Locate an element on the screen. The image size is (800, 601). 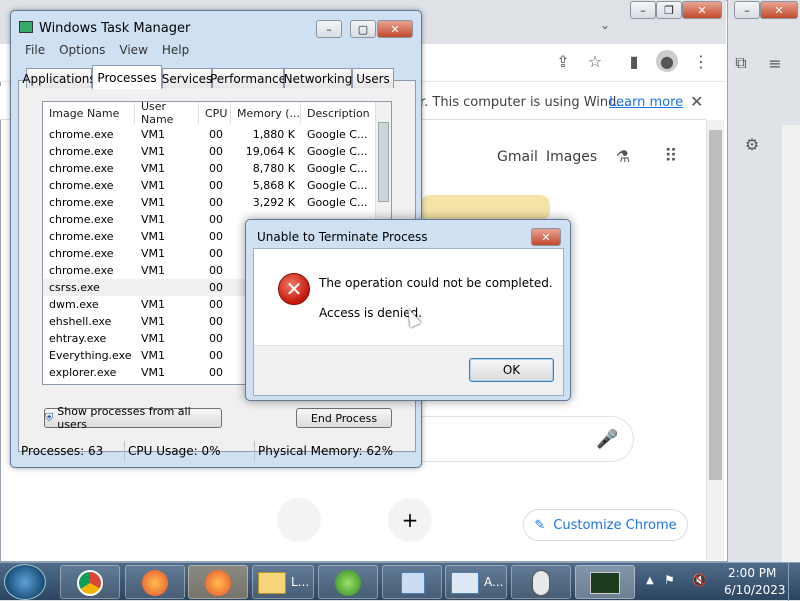
profile-icon: ● is located at coordinates (667, 61).